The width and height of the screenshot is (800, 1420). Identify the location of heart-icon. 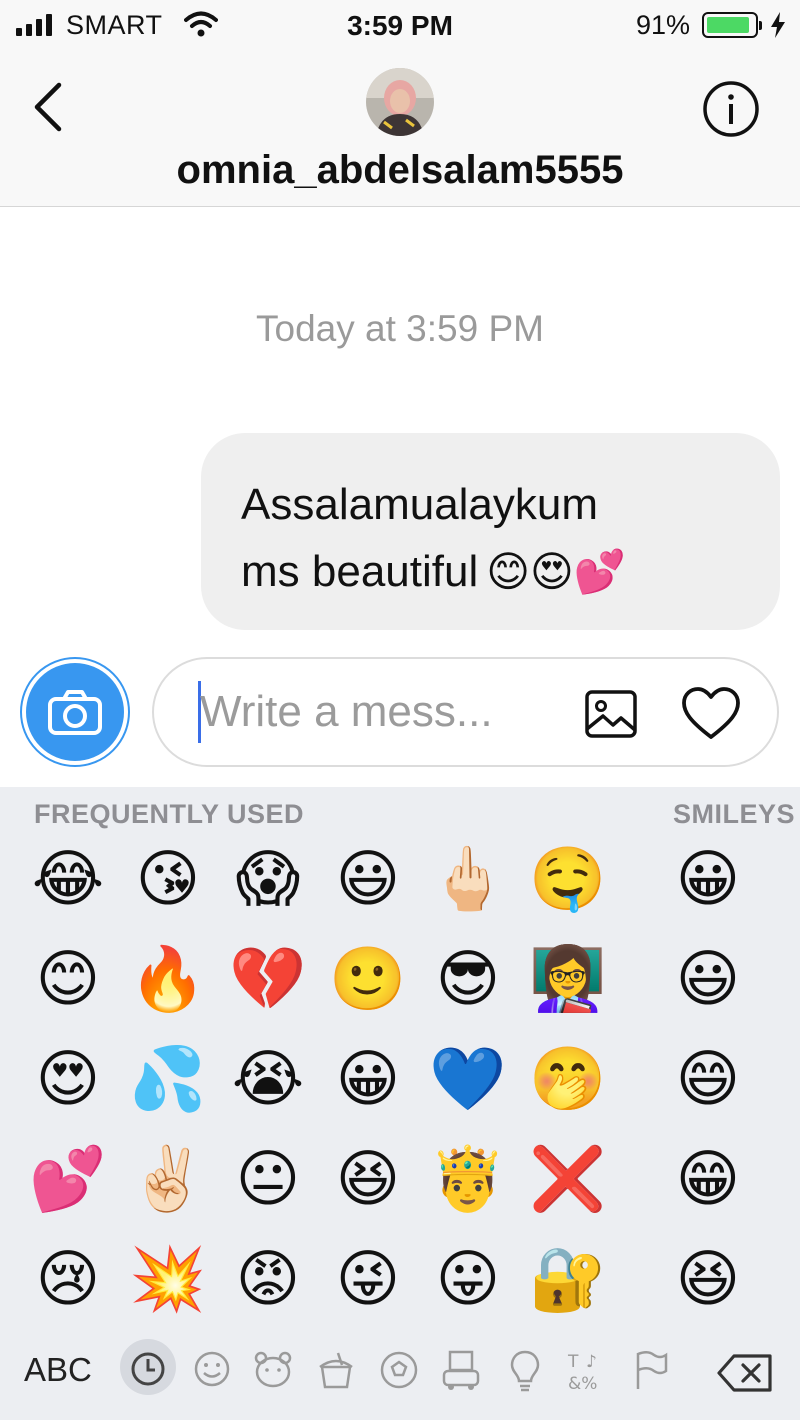
(711, 714).